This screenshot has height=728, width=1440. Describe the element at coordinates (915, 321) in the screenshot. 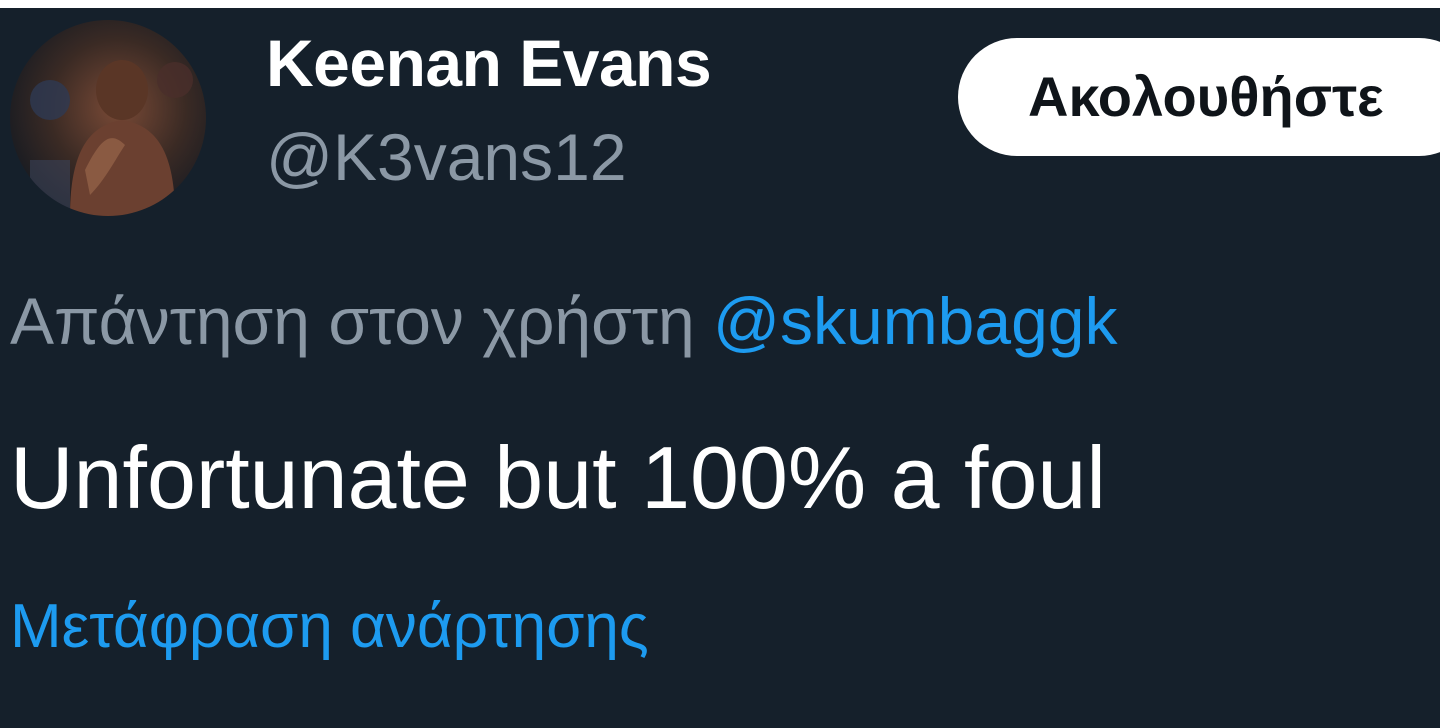

I see `reply-mention-link: @skumbaggk` at that location.